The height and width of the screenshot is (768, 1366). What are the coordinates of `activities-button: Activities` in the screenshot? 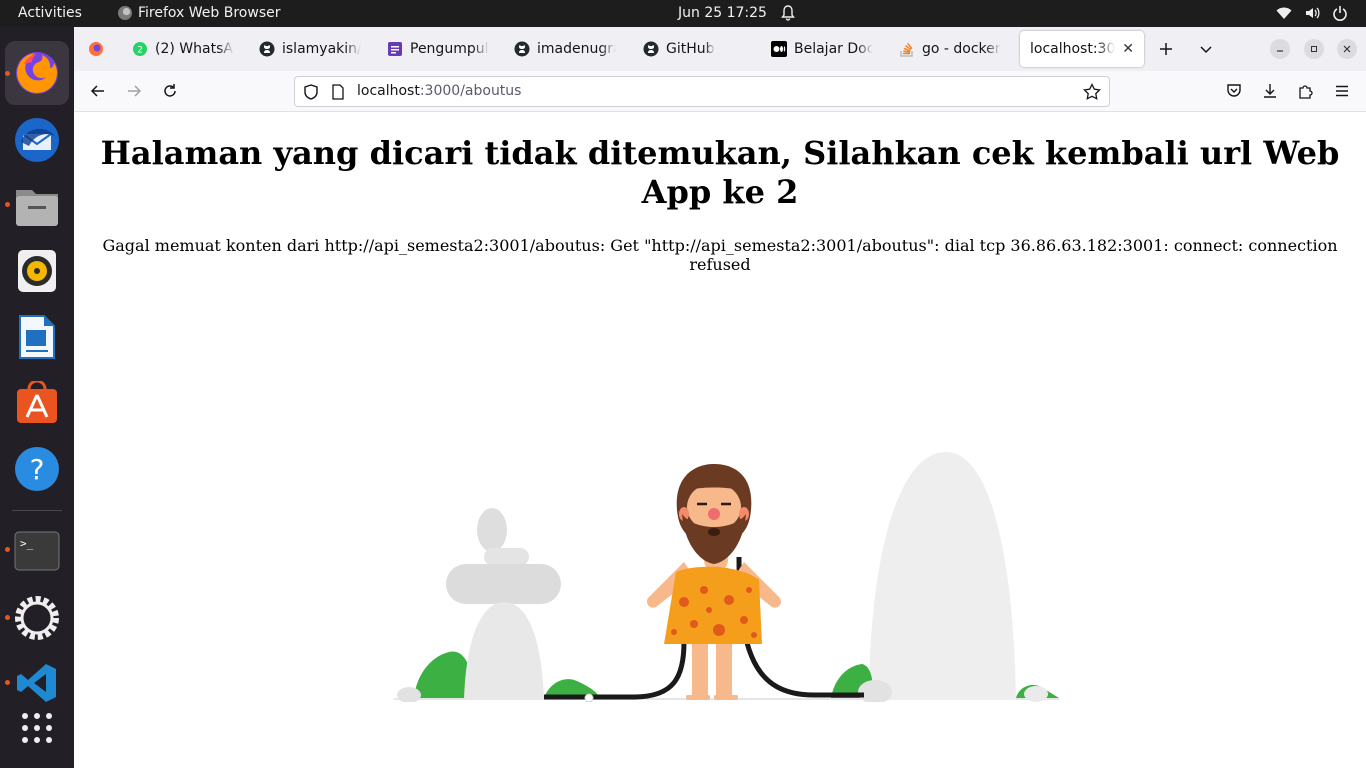 It's located at (50, 13).